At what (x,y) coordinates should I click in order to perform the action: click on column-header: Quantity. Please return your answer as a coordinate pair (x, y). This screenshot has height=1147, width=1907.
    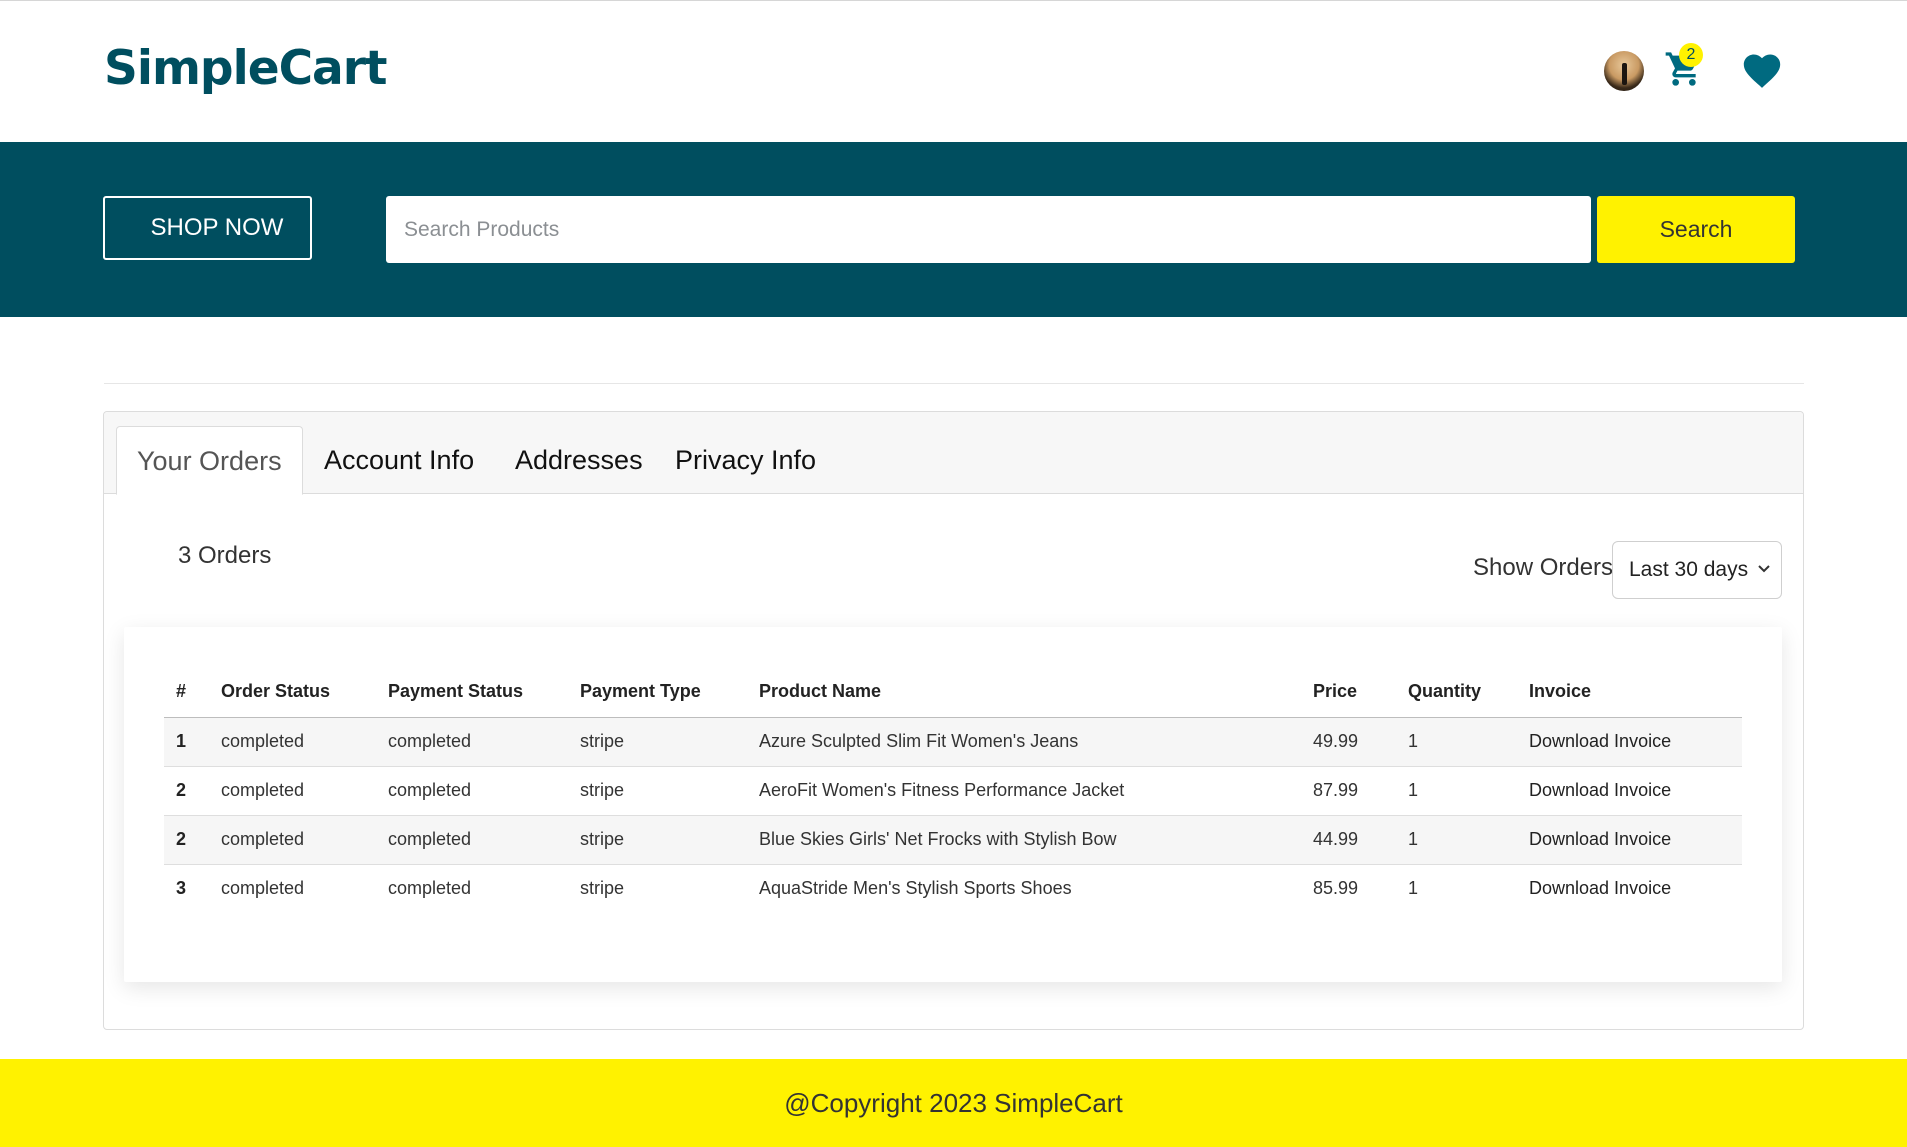
    Looking at the image, I should click on (1456, 692).